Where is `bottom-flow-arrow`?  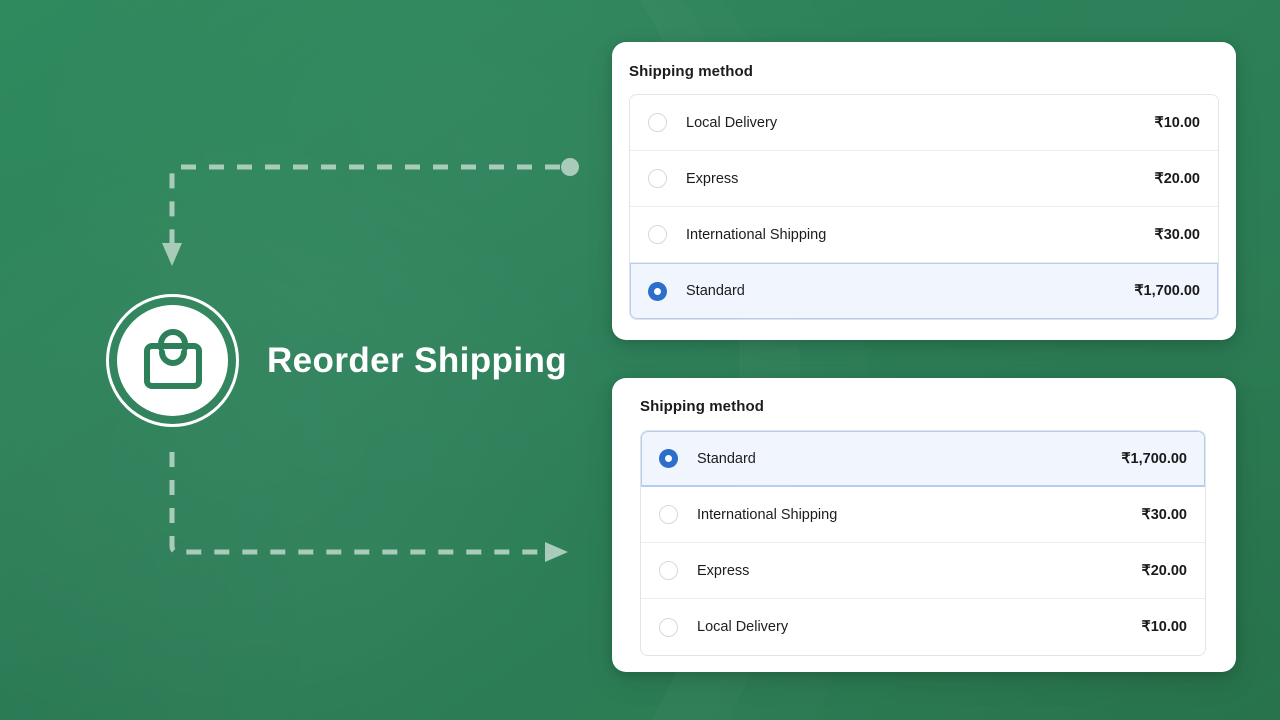
bottom-flow-arrow is located at coordinates (368, 507).